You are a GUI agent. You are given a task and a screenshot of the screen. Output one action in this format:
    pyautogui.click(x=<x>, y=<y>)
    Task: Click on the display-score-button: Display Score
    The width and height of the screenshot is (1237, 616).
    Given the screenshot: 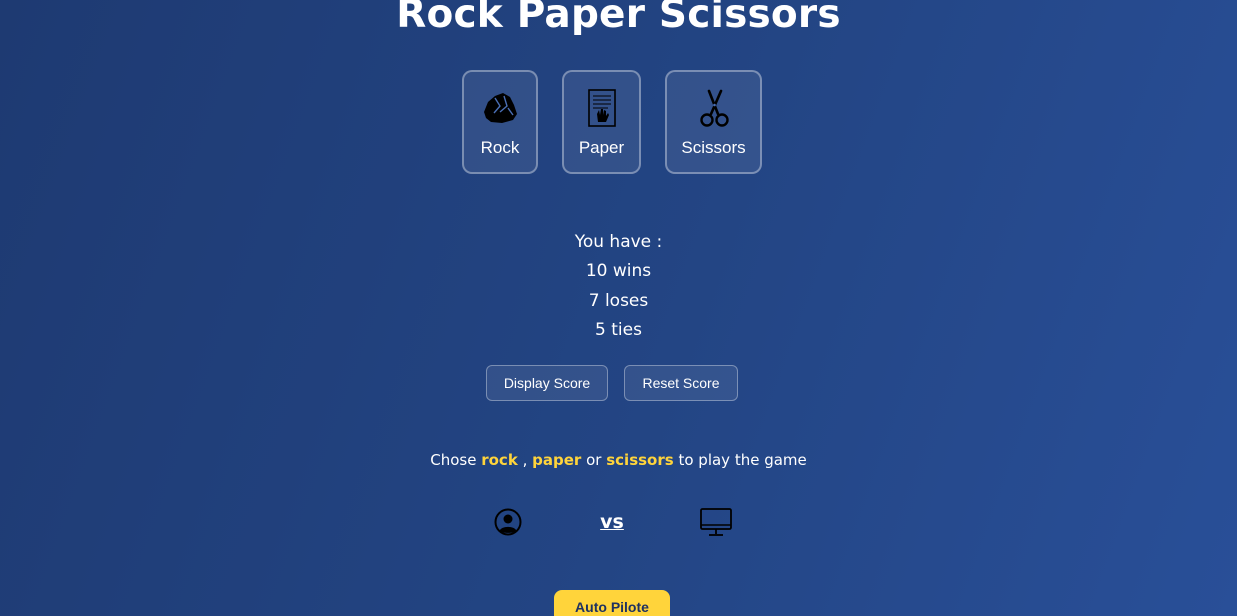 What is the action you would take?
    pyautogui.click(x=547, y=383)
    